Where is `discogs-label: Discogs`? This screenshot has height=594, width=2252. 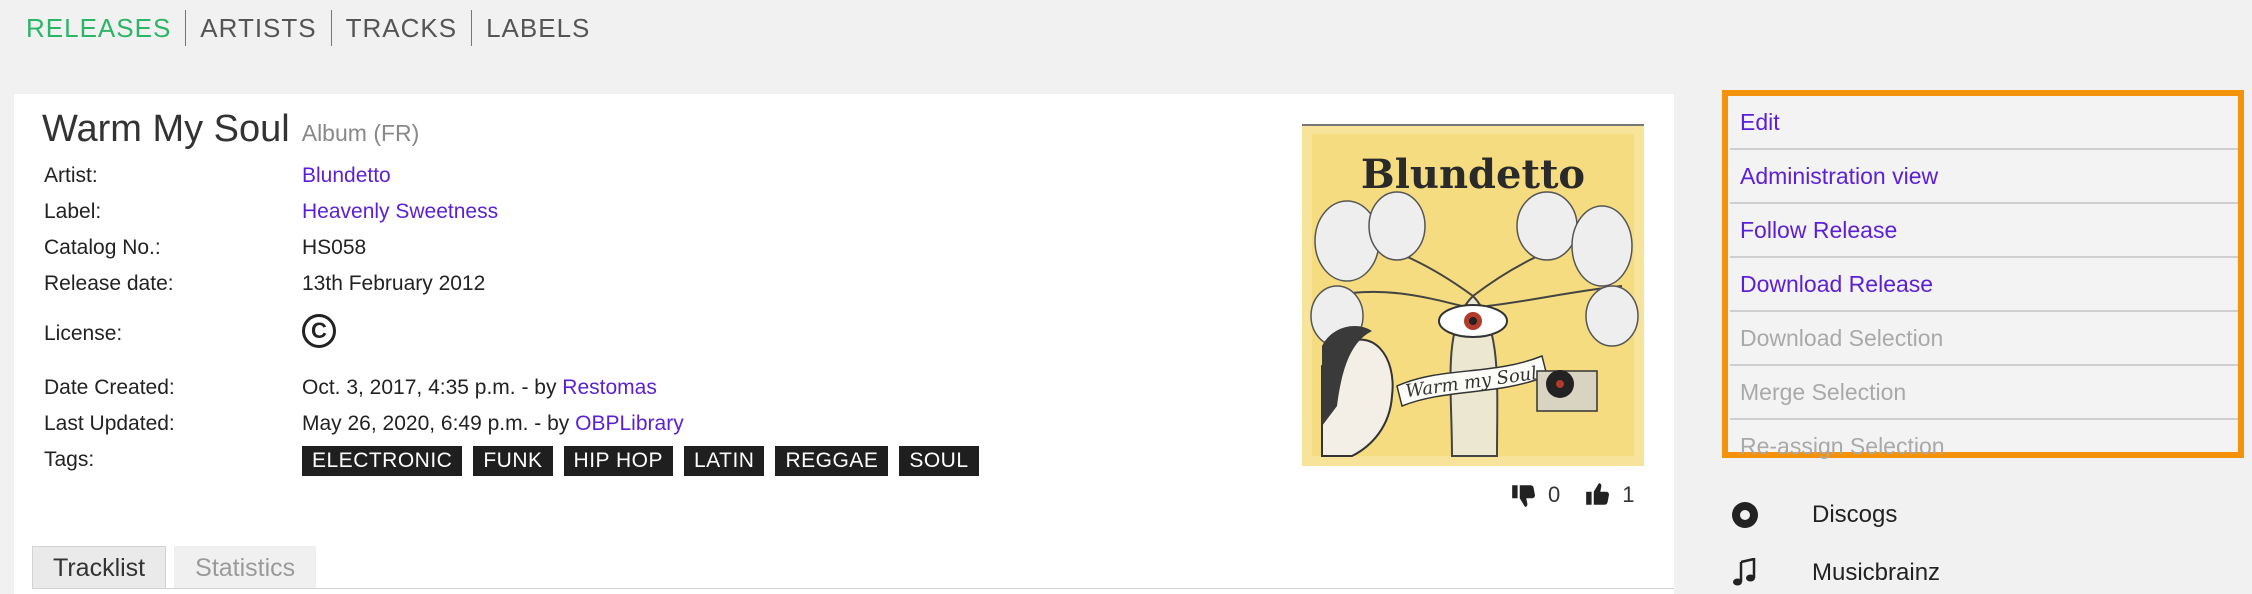 discogs-label: Discogs is located at coordinates (1855, 514).